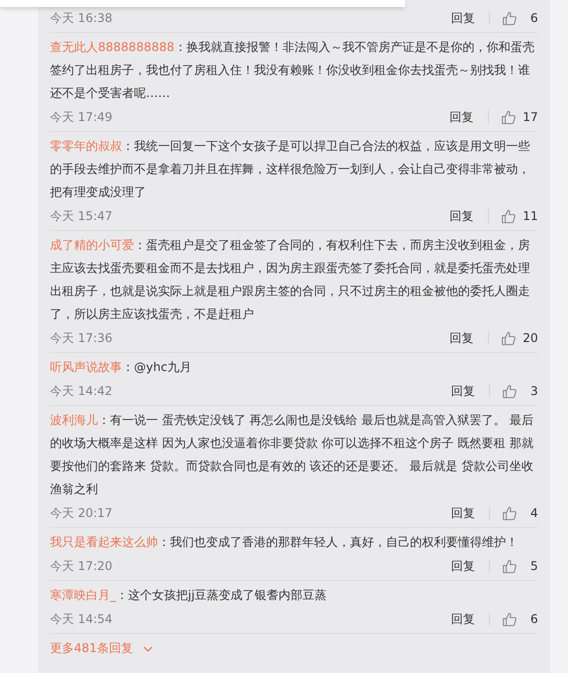  I want to click on comment-time: 今天 17:20, so click(82, 566).